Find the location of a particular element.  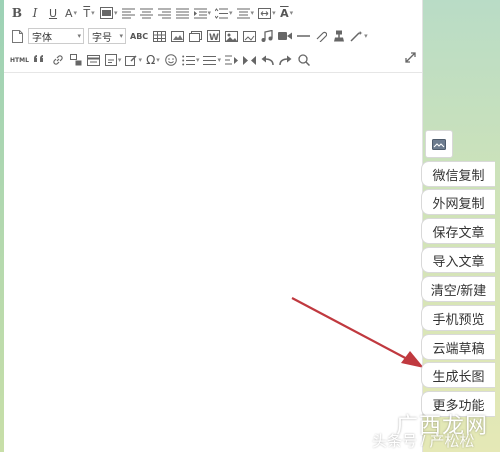

align-right-button is located at coordinates (165, 13).